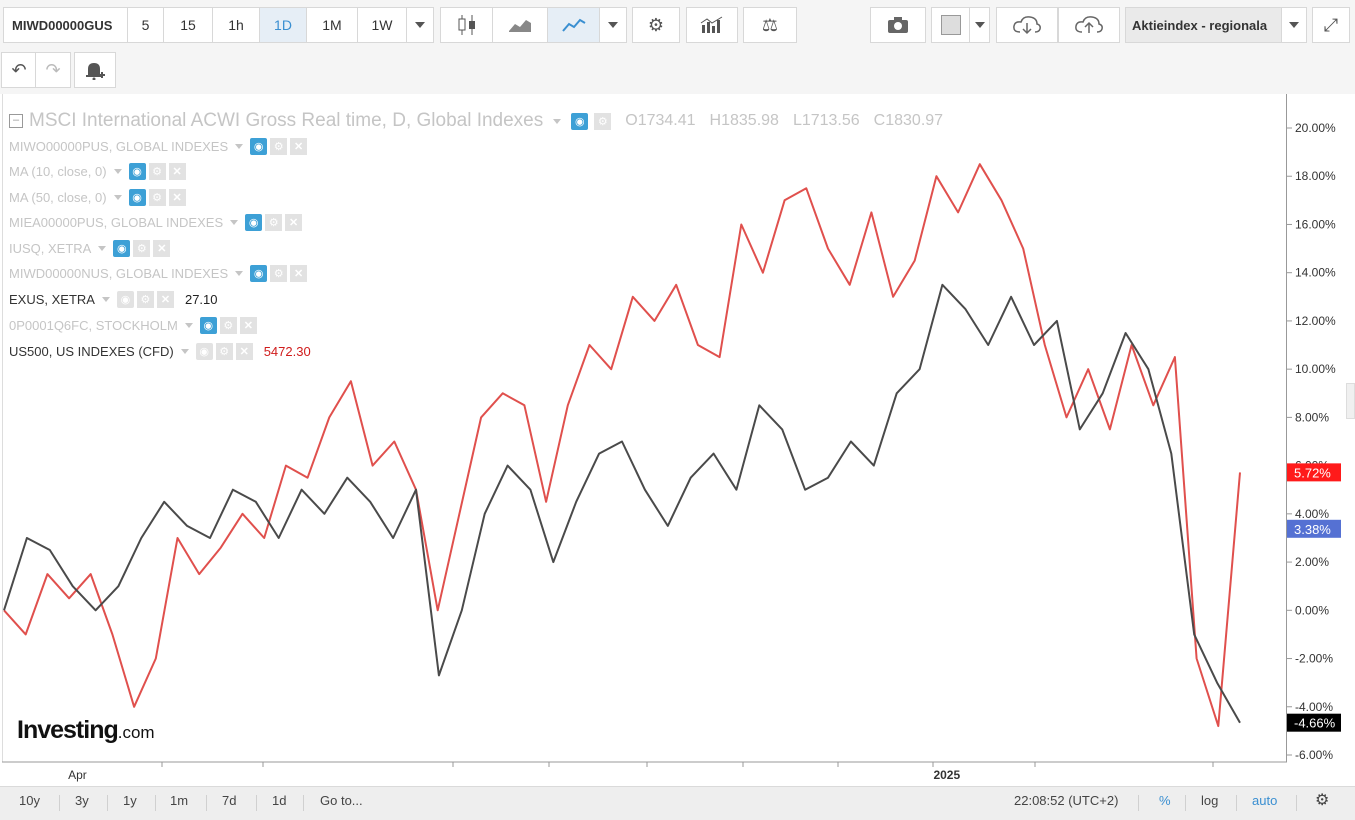 This screenshot has height=820, width=1355. I want to click on legend-row: 0P0001Q6FC, STOCKHOLM ◉ ⚙ ✕, so click(133, 325).